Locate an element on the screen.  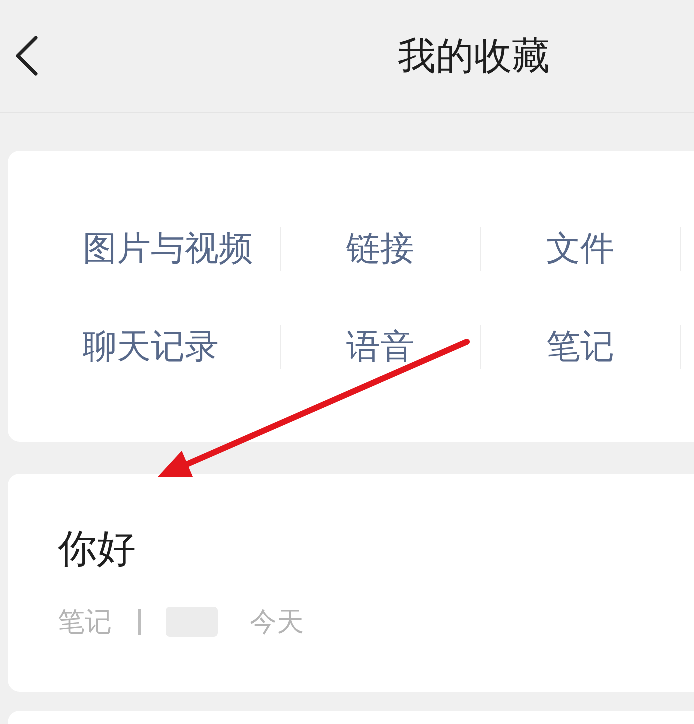
note-title: 你好 is located at coordinates (97, 549).